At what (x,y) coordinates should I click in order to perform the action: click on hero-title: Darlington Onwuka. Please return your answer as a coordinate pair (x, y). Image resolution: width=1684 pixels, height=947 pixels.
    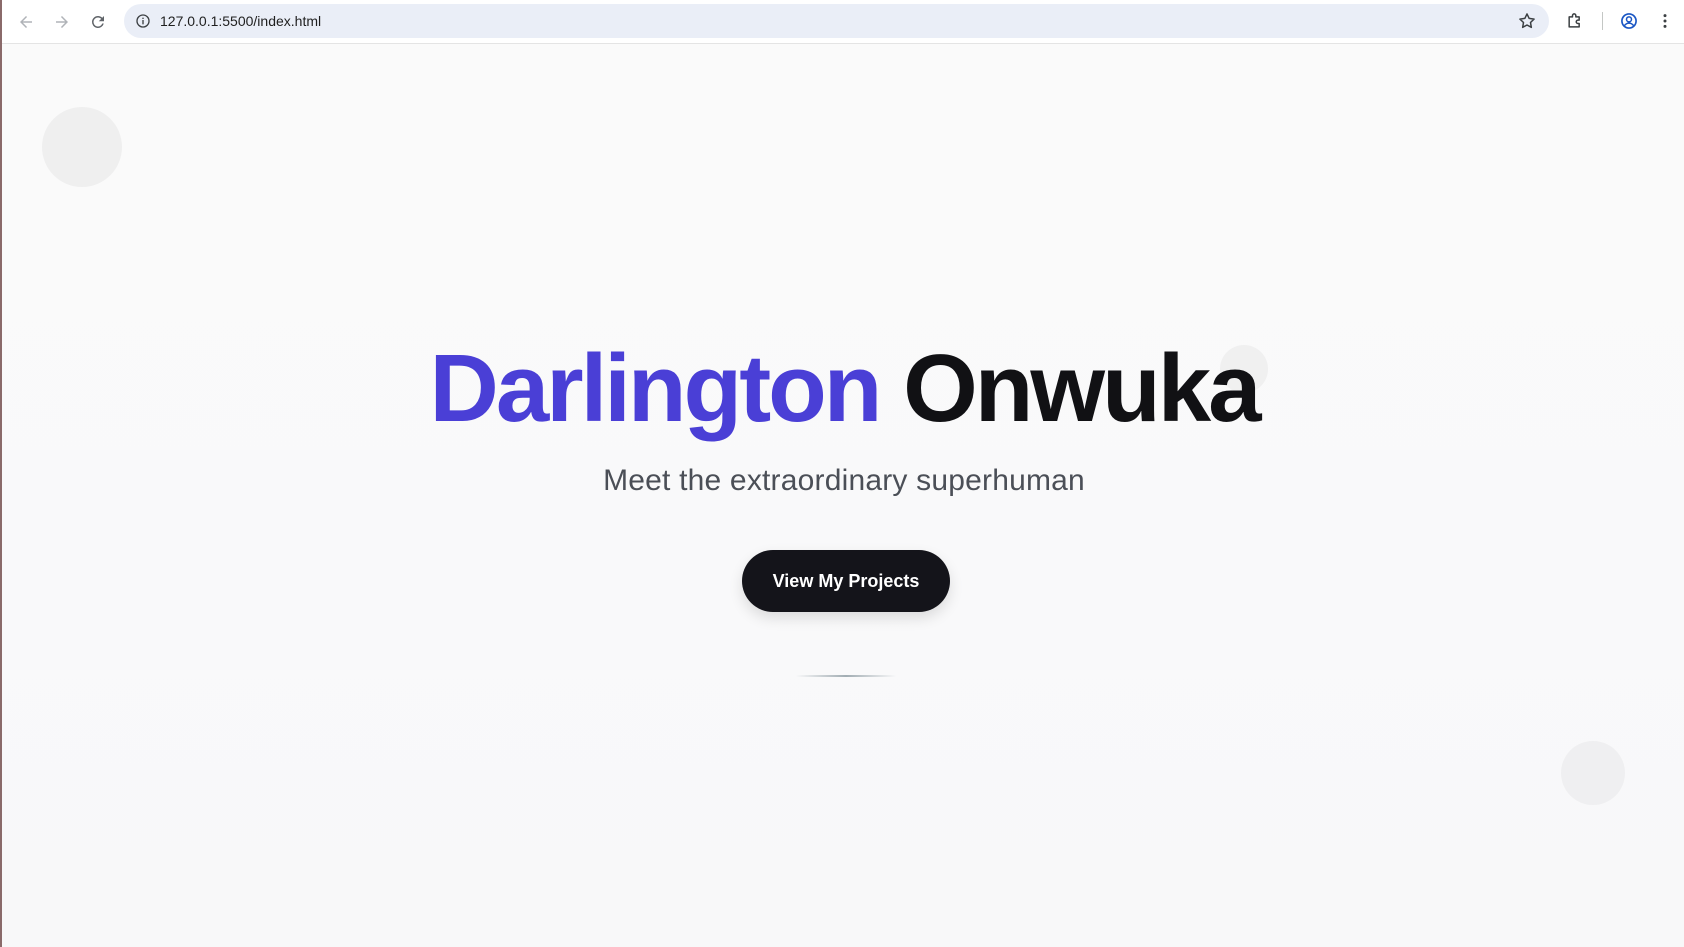
    Looking at the image, I should click on (843, 389).